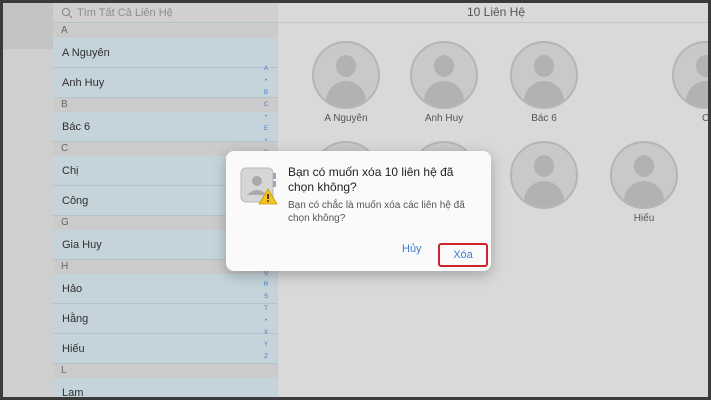 This screenshot has height=400, width=711. What do you see at coordinates (544, 118) in the screenshot?
I see `contact-name: Bác 6` at bounding box center [544, 118].